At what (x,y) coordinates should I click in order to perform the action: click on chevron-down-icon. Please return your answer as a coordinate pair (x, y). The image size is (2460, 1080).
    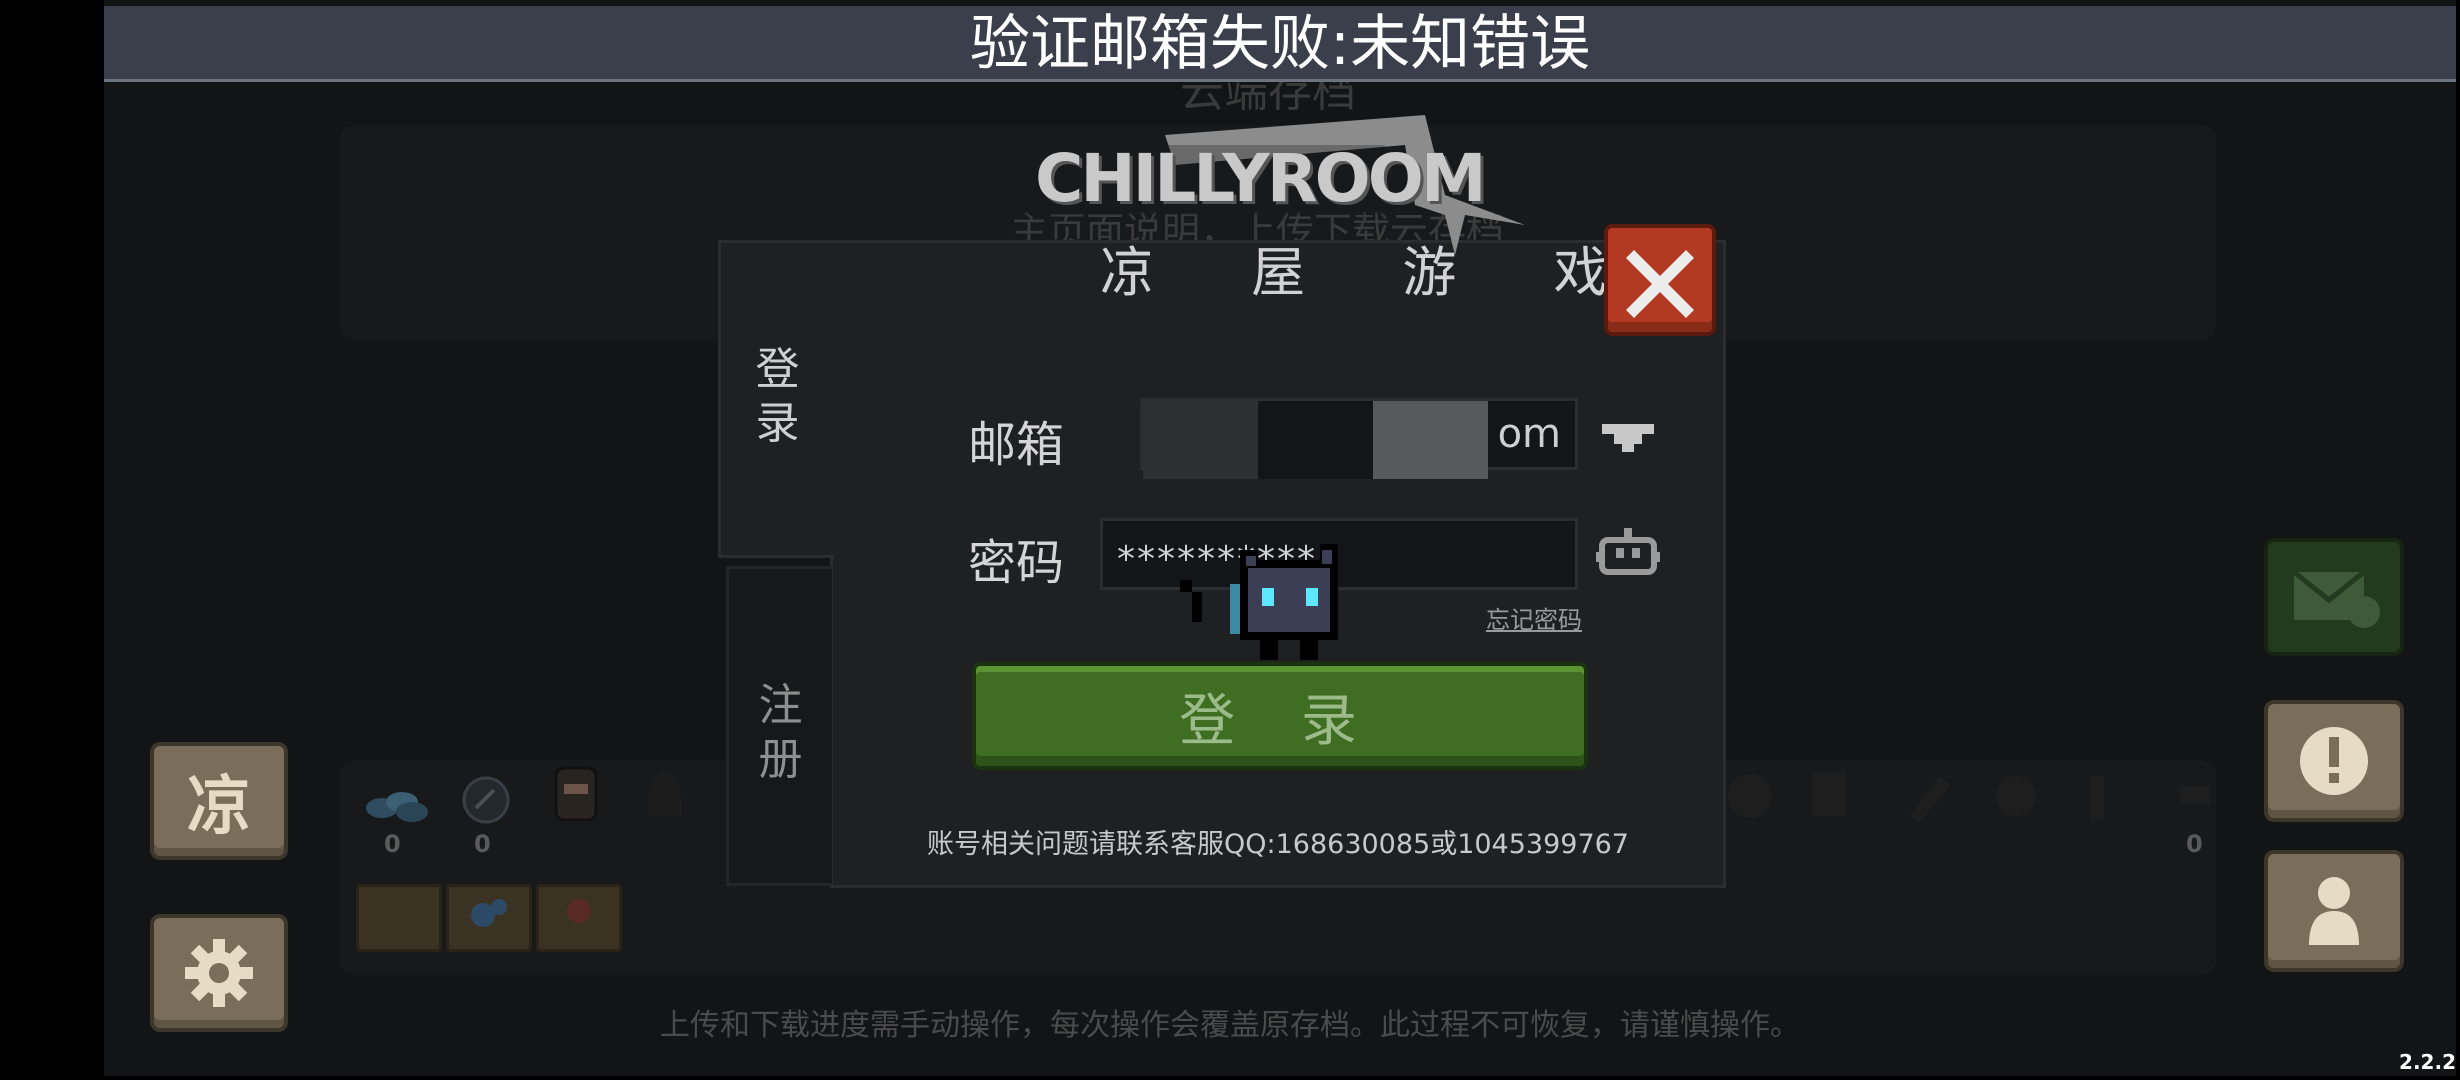
    Looking at the image, I should click on (1628, 438).